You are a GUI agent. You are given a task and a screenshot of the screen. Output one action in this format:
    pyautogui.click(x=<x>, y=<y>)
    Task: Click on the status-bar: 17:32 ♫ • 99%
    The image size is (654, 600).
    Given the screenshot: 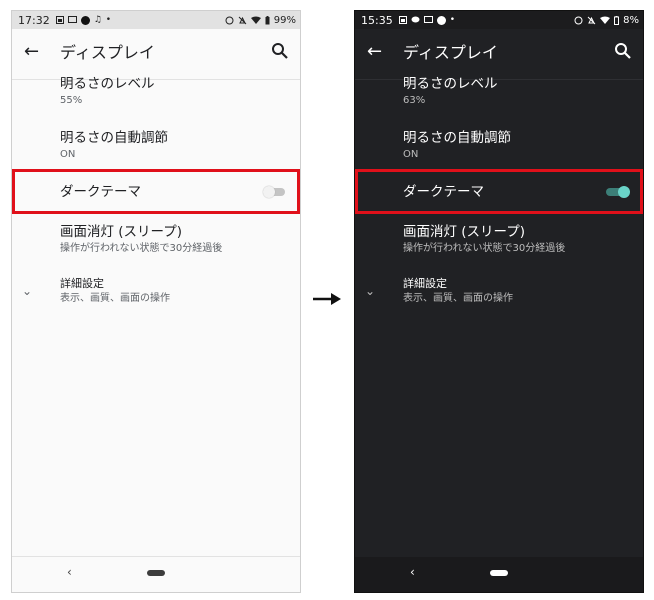 What is the action you would take?
    pyautogui.click(x=156, y=20)
    